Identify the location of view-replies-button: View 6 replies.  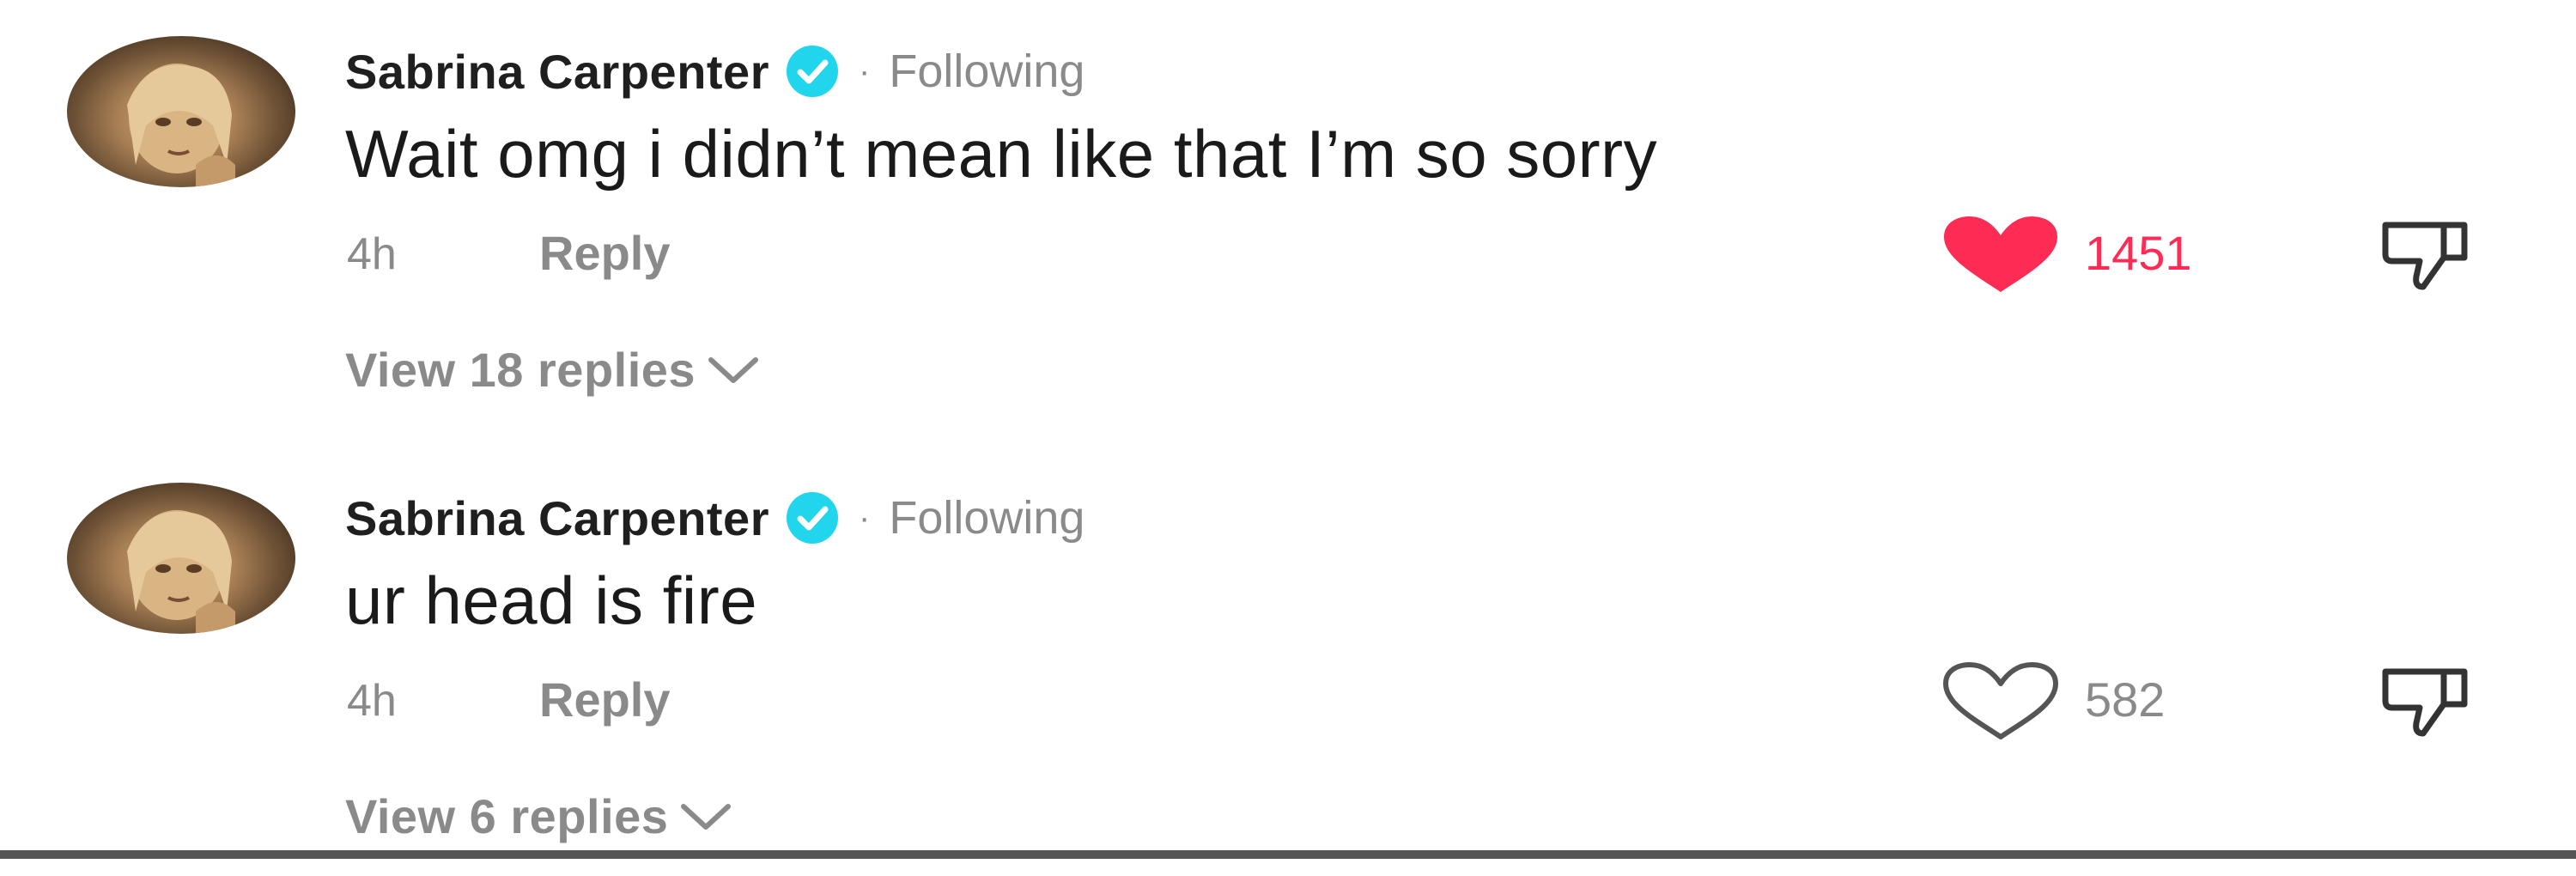
(539, 816).